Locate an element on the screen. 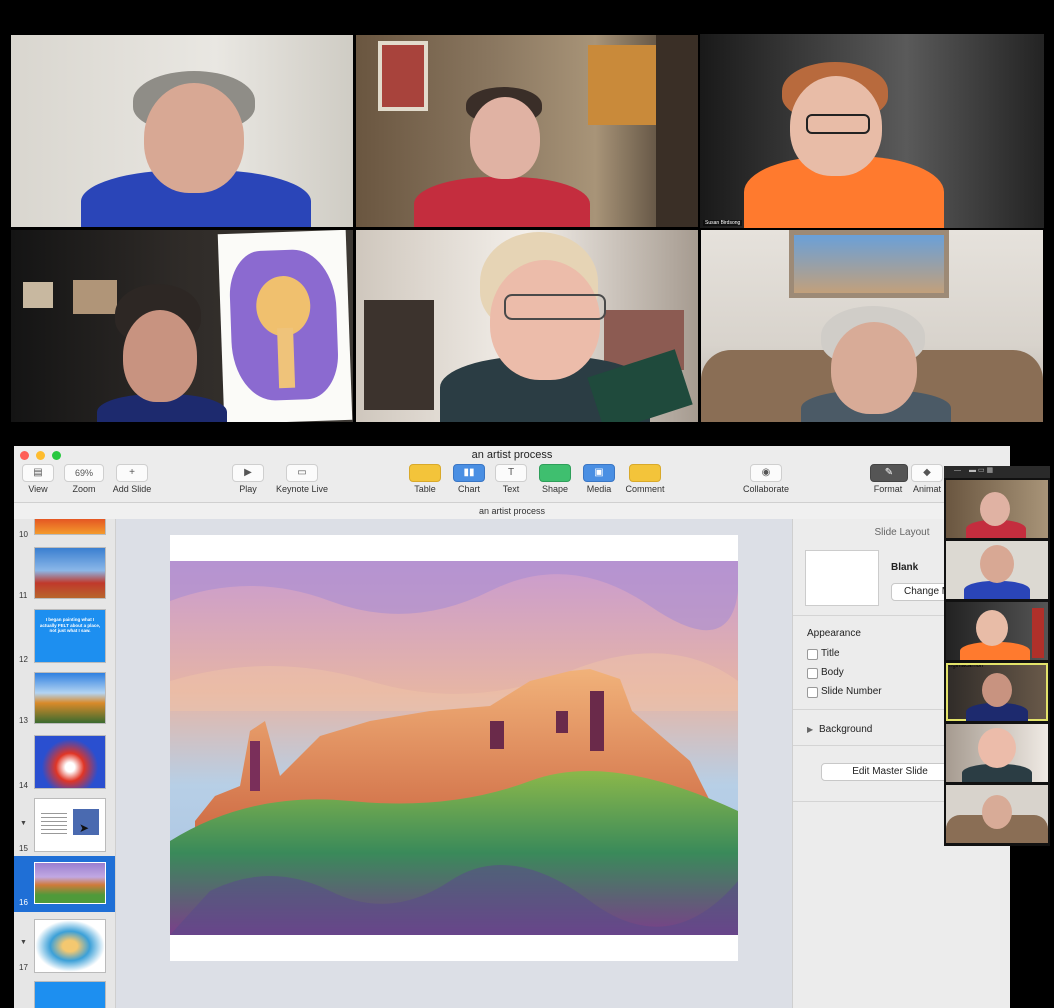  view-icon: ▤ is located at coordinates (38, 473).